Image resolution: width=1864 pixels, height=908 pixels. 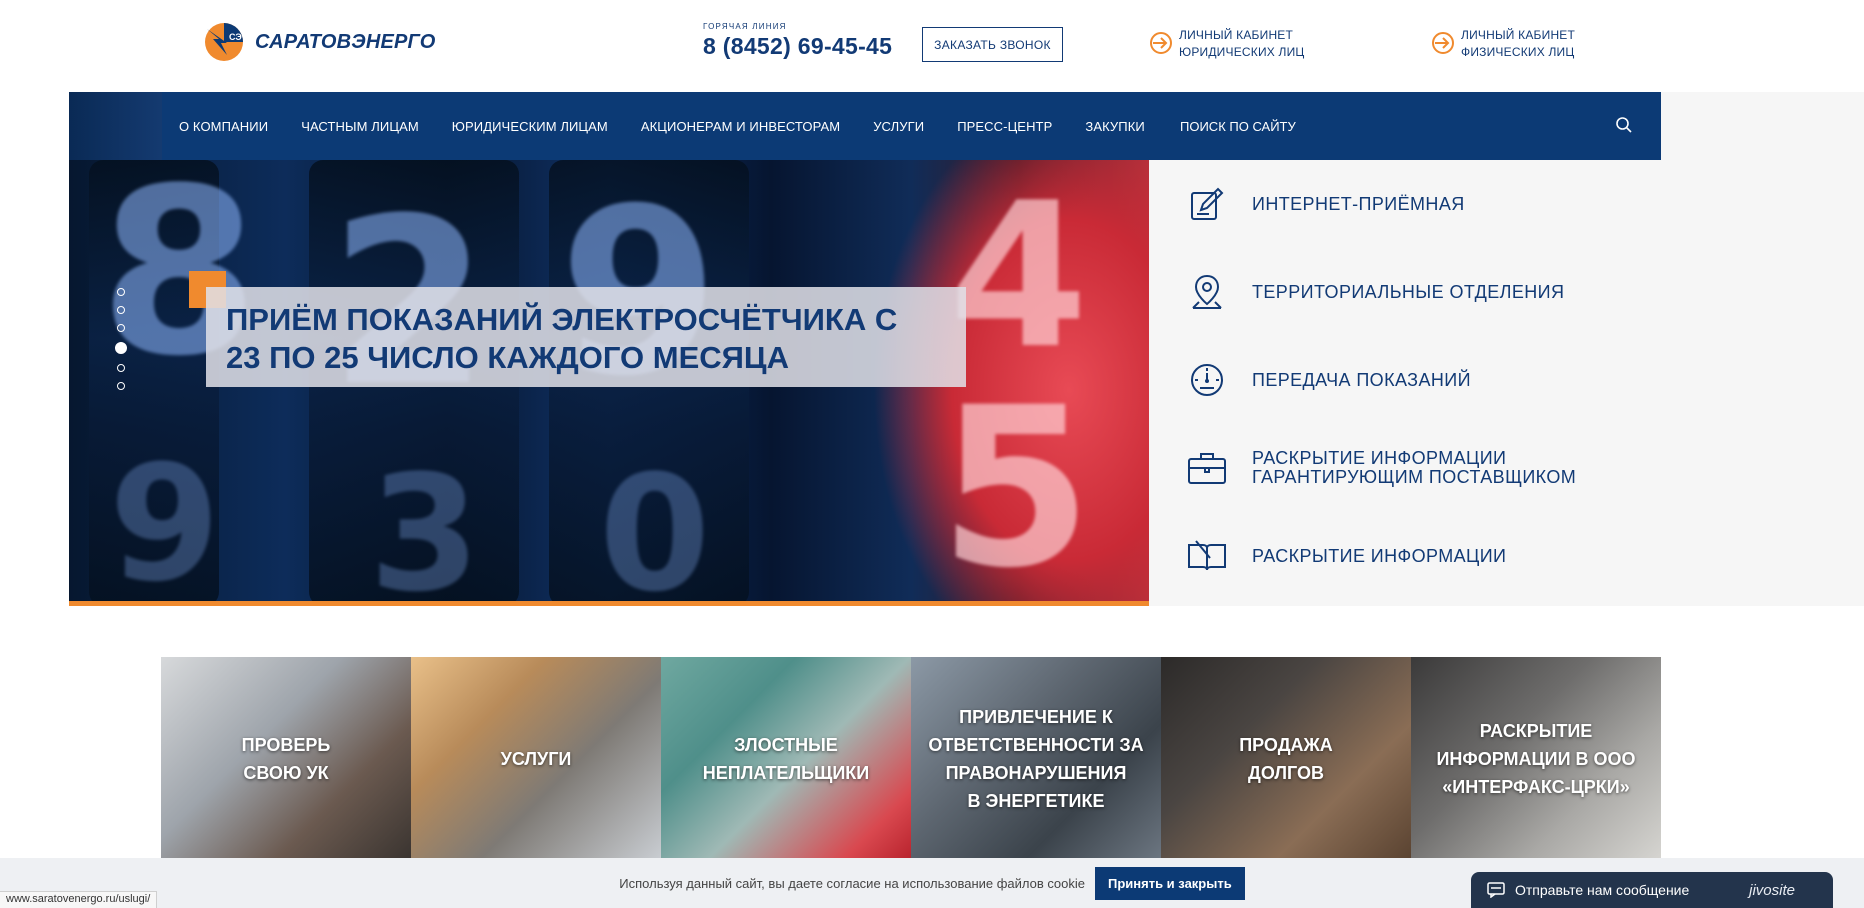 What do you see at coordinates (1536, 730) in the screenshot?
I see `tile-label-line1: РАСКРЫТИЕ` at bounding box center [1536, 730].